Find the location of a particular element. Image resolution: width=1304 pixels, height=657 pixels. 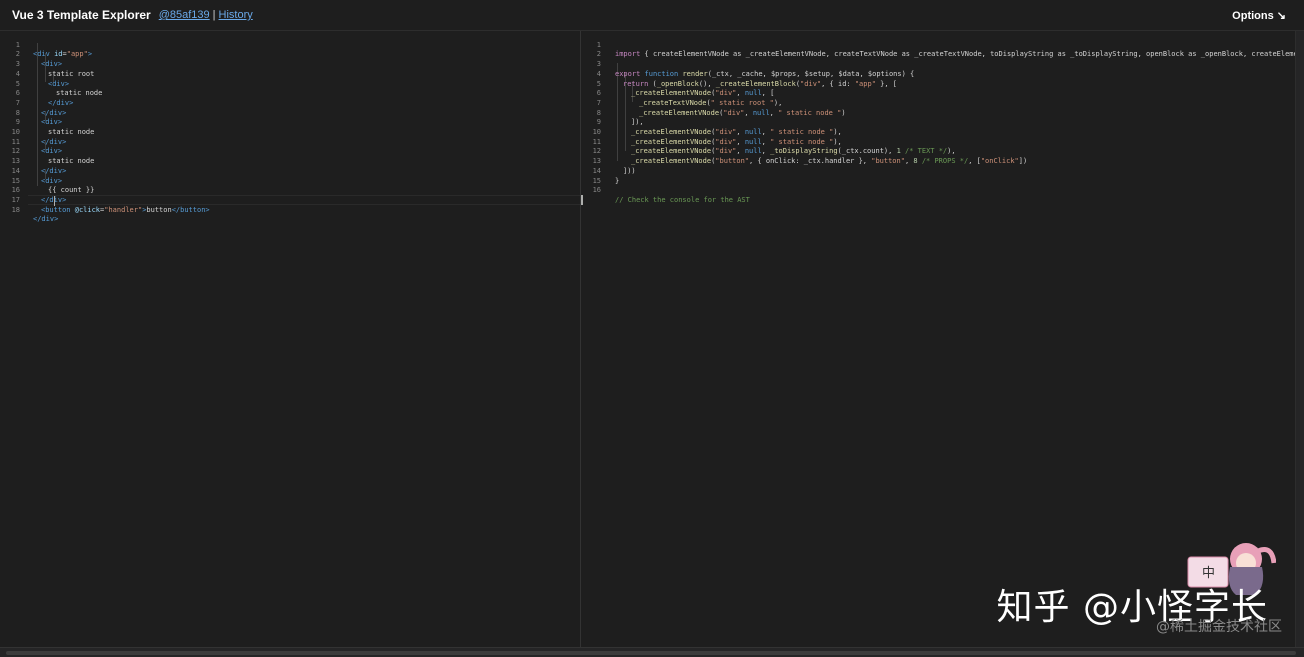

app-title: Vue 3 Template Explorer is located at coordinates (81, 15).